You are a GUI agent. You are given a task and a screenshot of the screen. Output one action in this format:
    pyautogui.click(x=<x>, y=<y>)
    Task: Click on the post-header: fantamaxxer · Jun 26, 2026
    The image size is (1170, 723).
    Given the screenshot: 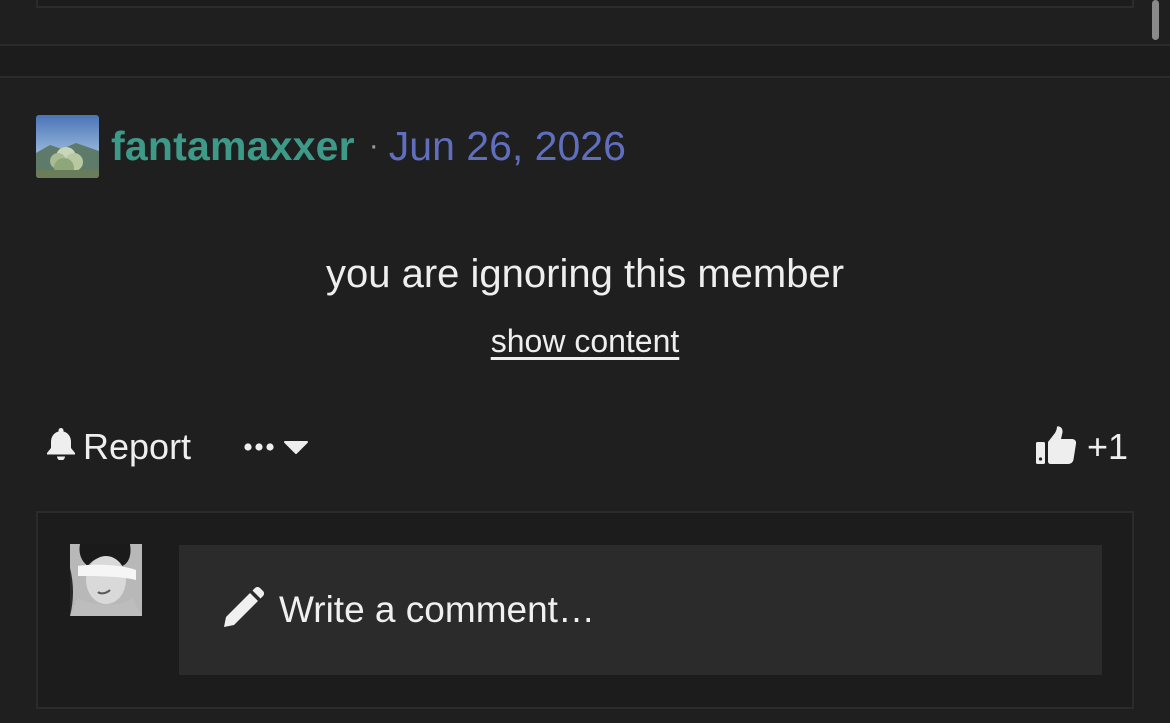 What is the action you would take?
    pyautogui.click(x=331, y=146)
    